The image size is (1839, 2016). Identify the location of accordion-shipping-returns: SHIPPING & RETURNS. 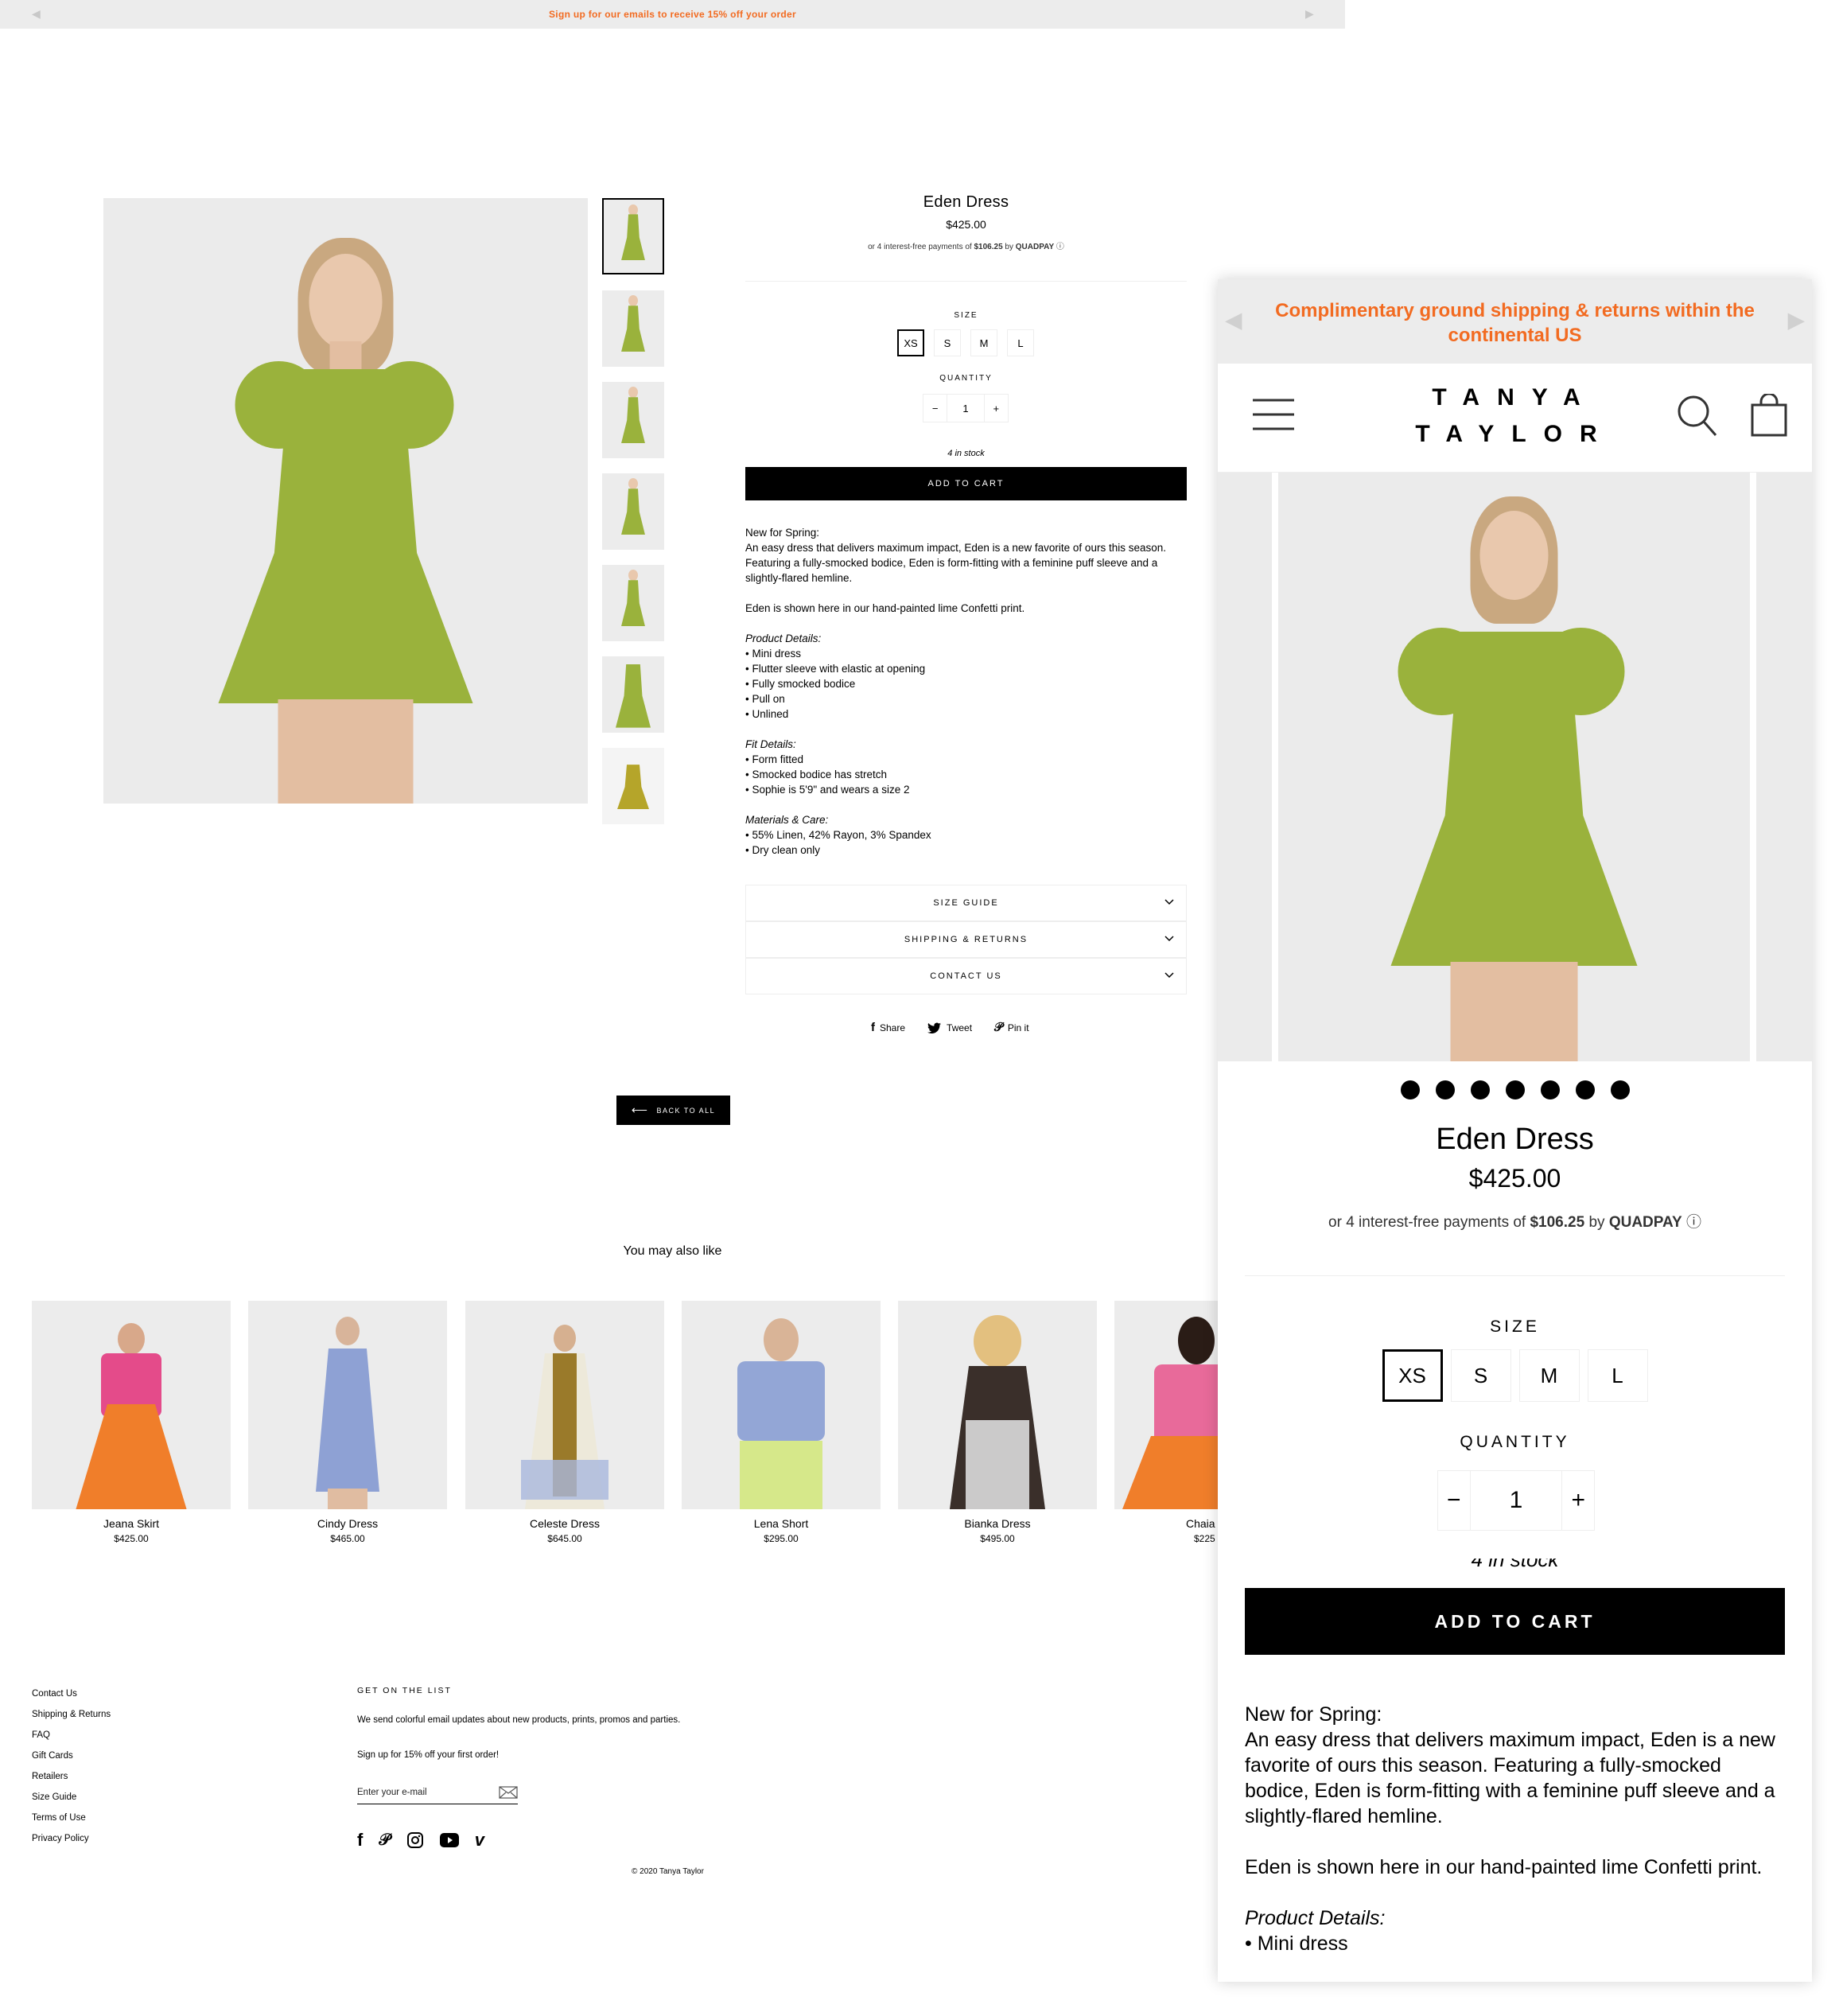
(966, 939).